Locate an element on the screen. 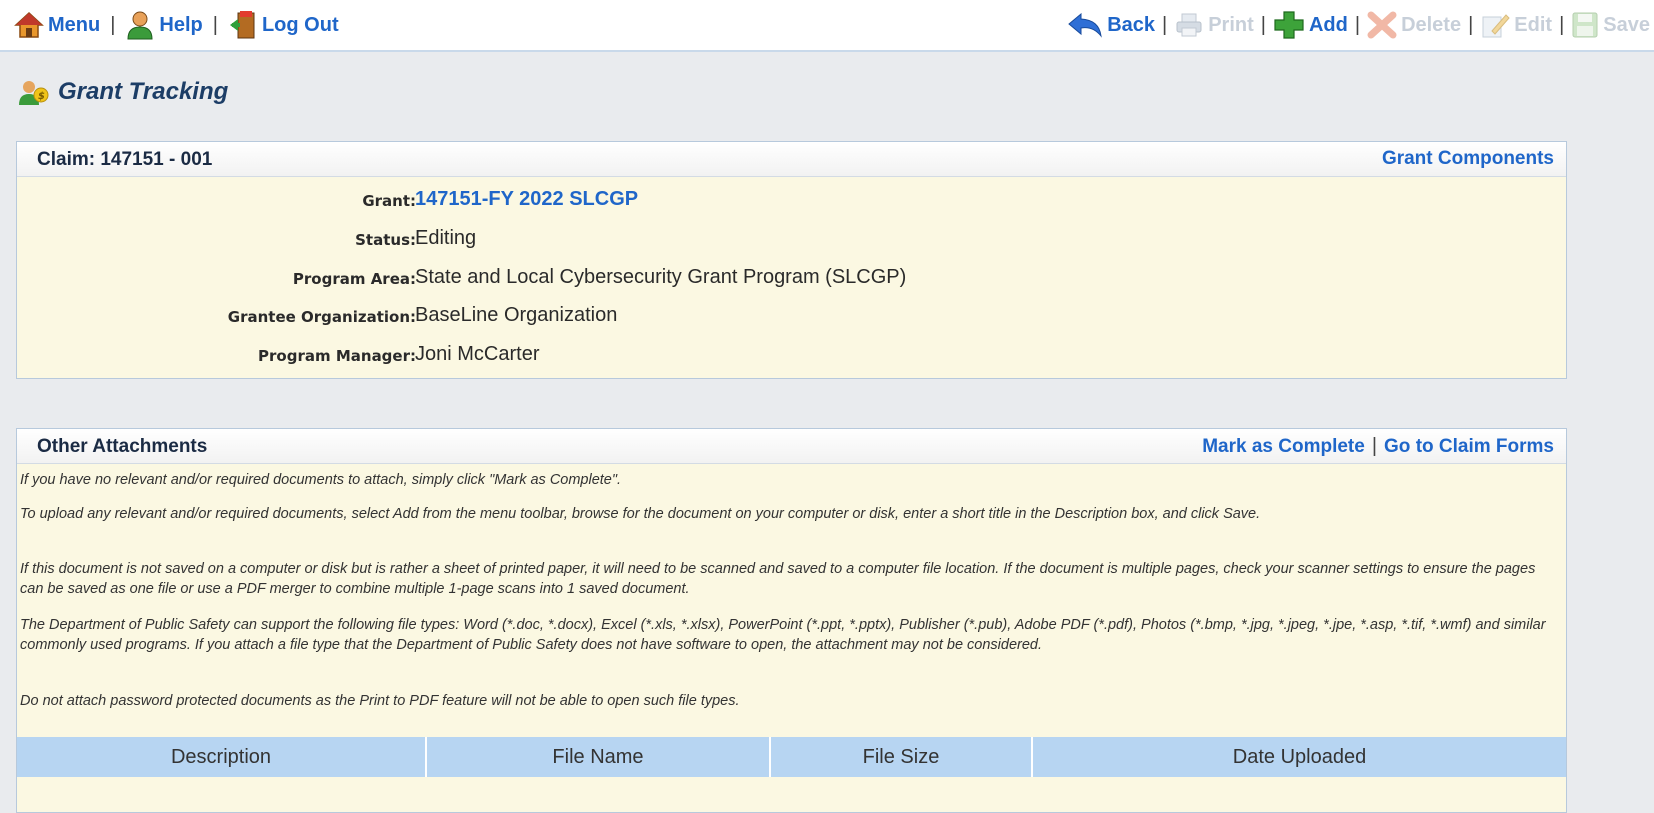 The image size is (1654, 813). toolbar-left-group: Menu | Help | Log Out is located at coordinates (176, 25).